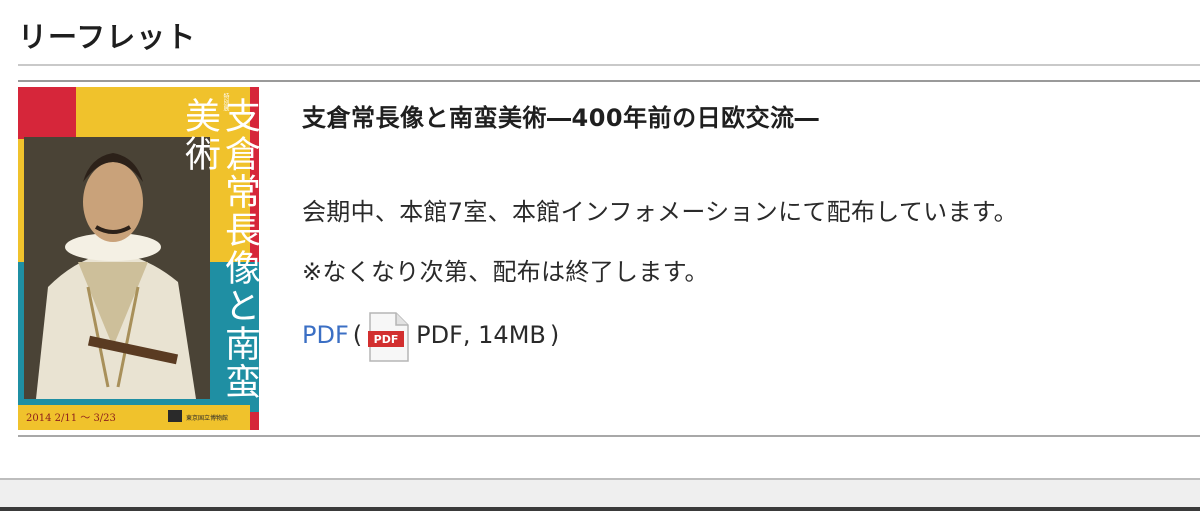  Describe the element at coordinates (561, 118) in the screenshot. I see `leaflet-title: 支倉常長像と南蛮美術―400年前の日欧交流―` at that location.